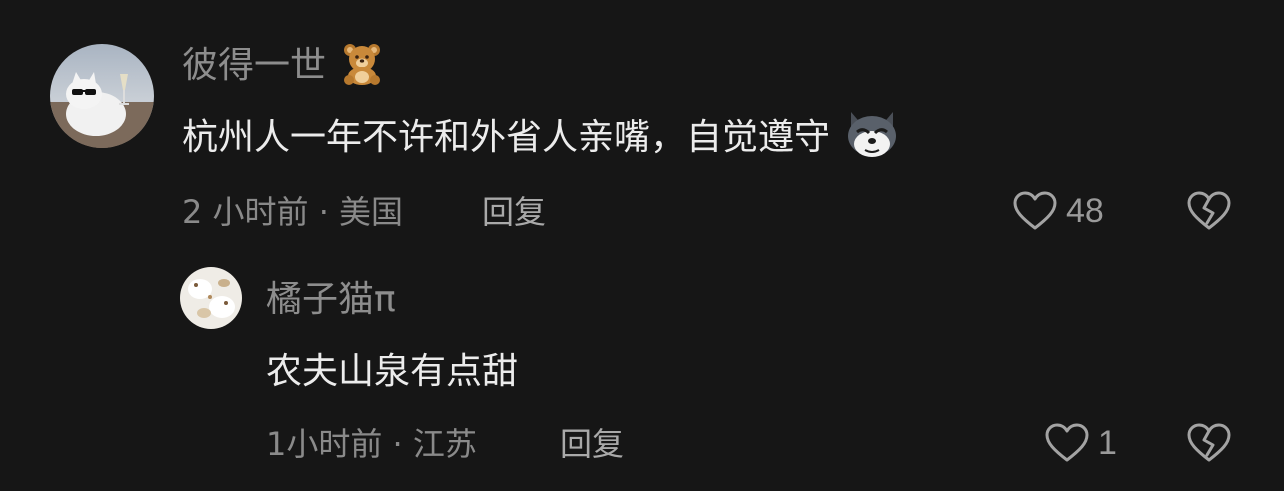 The image size is (1284, 491). I want to click on cats-avatar, so click(211, 298).